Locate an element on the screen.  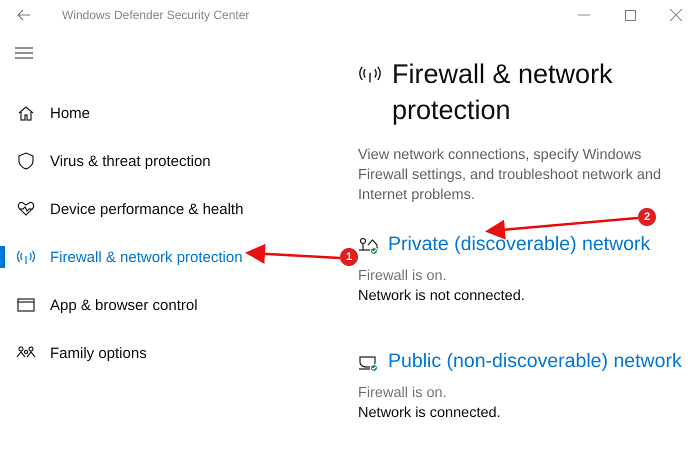
sidebar-item: Device performance & health is located at coordinates (122, 209).